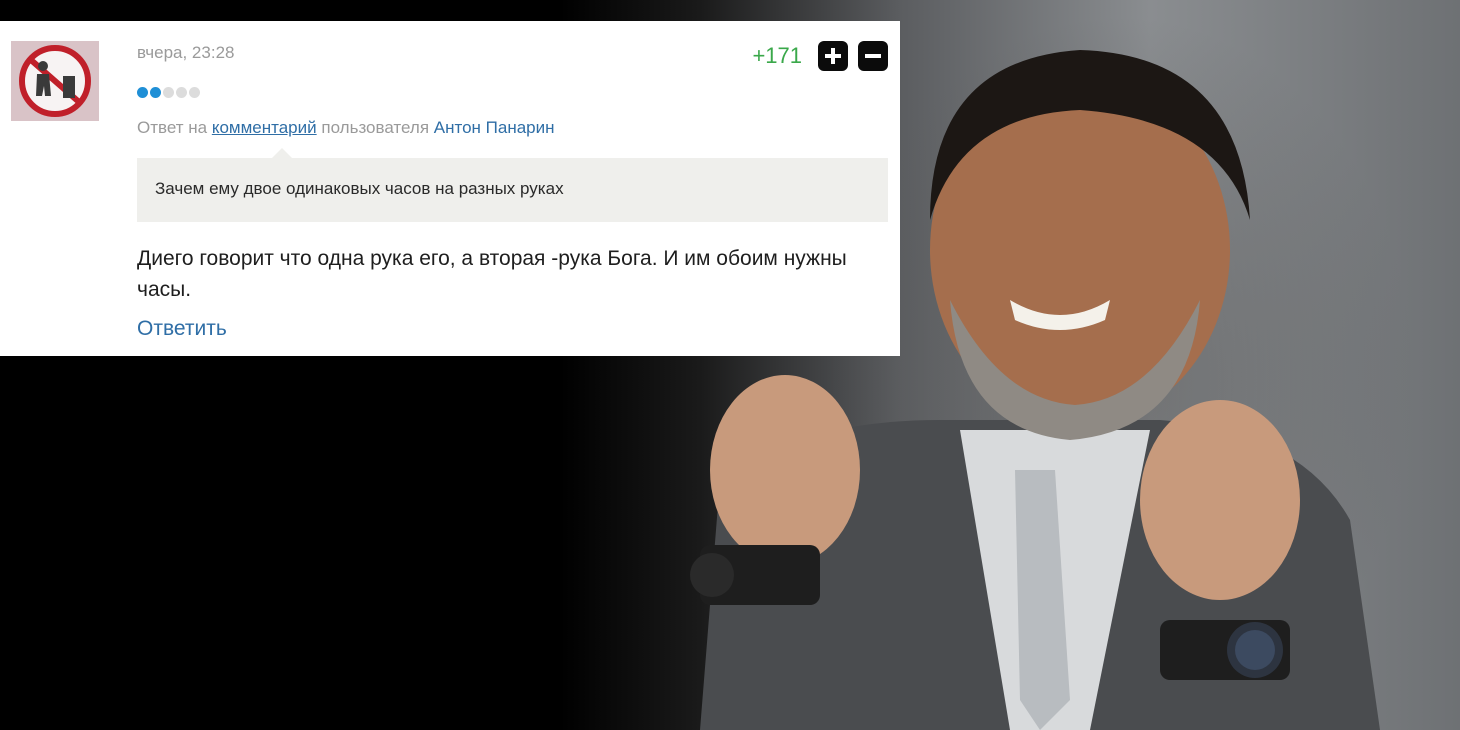 The image size is (1460, 730). I want to click on minus-icon, so click(873, 56).